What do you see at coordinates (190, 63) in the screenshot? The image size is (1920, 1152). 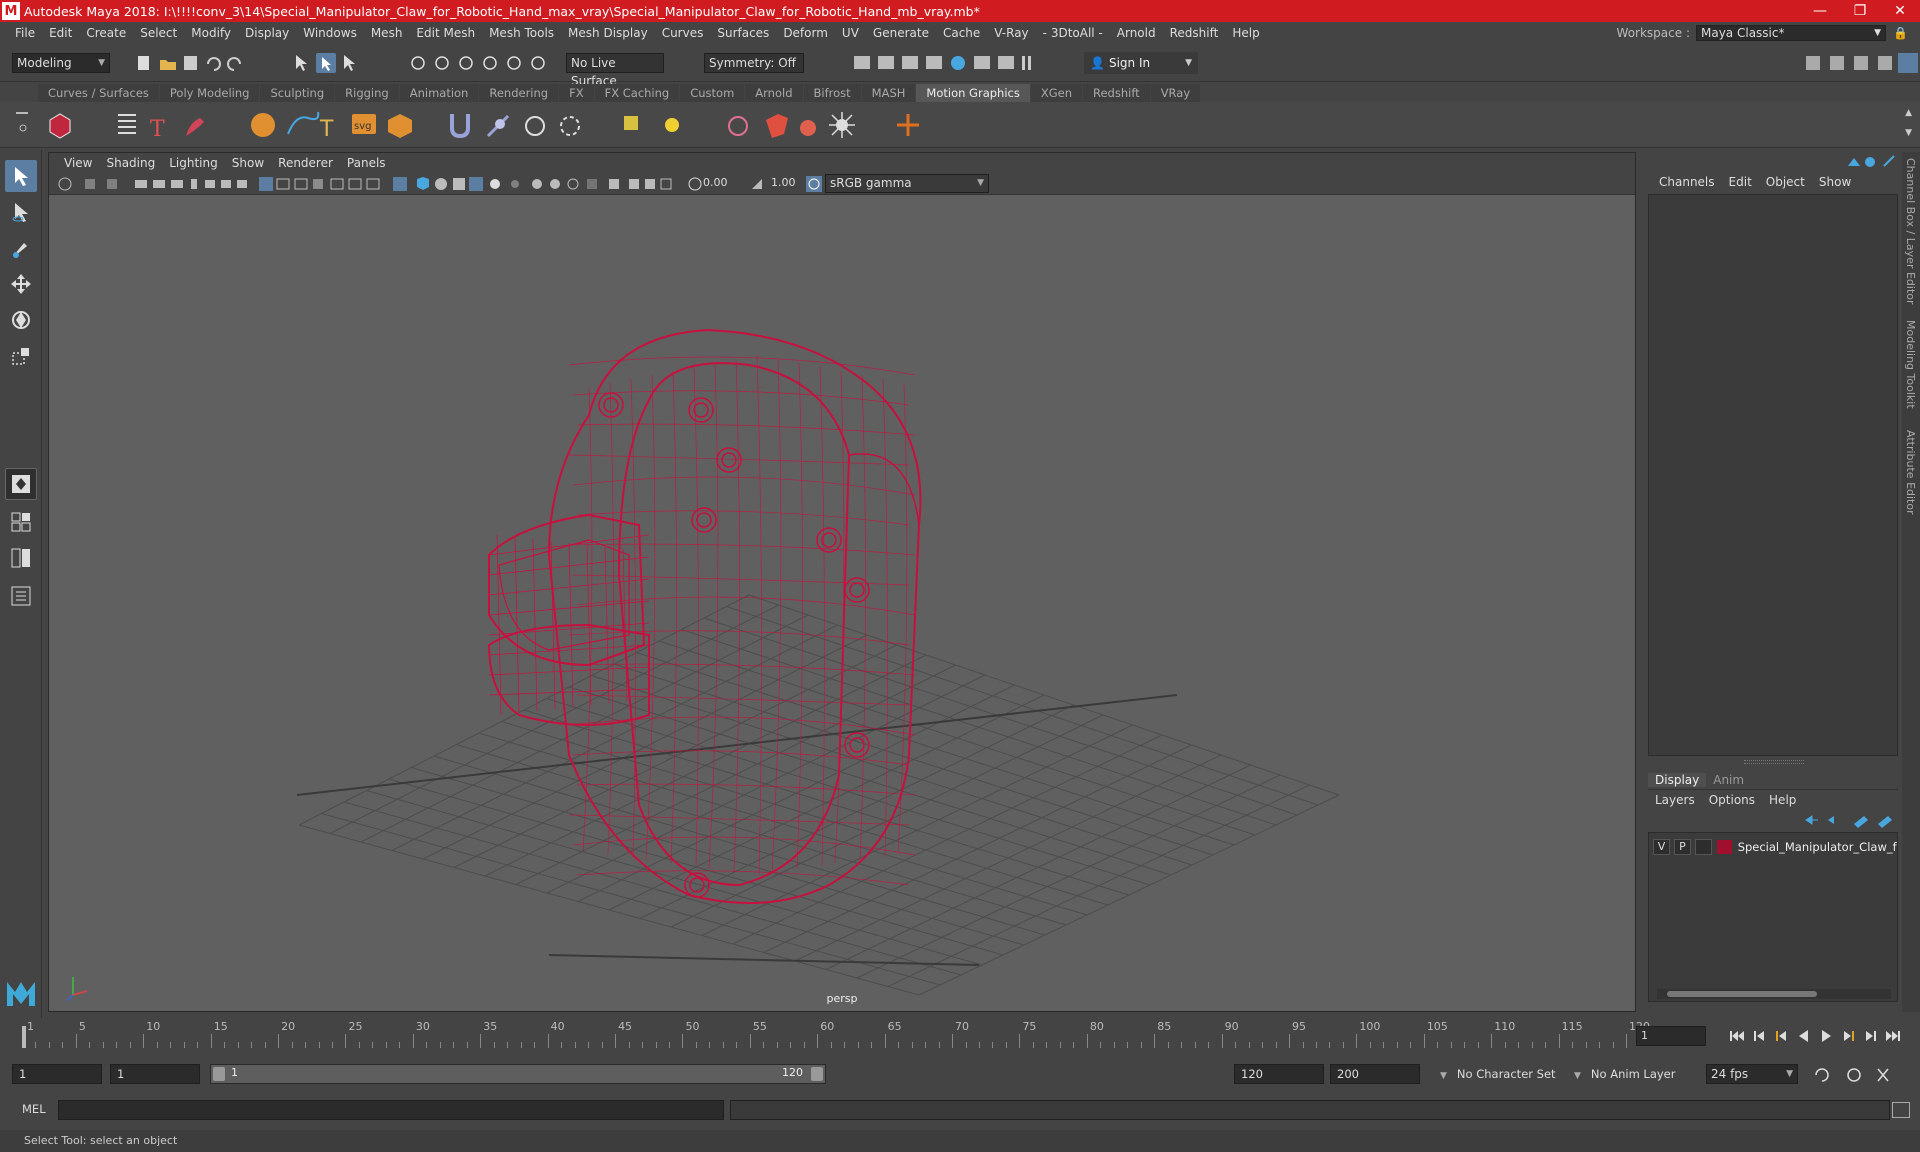 I see `save-scene-icon` at bounding box center [190, 63].